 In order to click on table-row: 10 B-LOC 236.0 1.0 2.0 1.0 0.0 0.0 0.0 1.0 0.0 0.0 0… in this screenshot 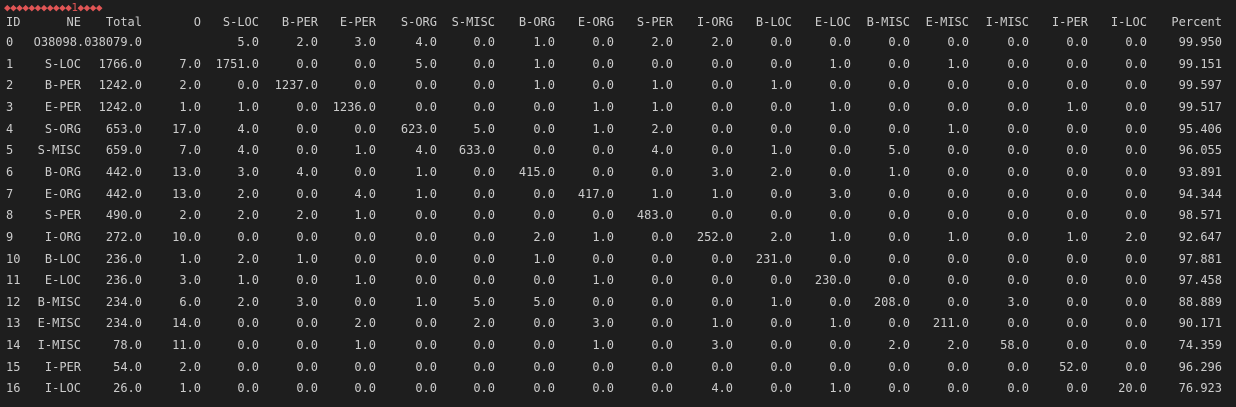, I will do `click(618, 259)`.